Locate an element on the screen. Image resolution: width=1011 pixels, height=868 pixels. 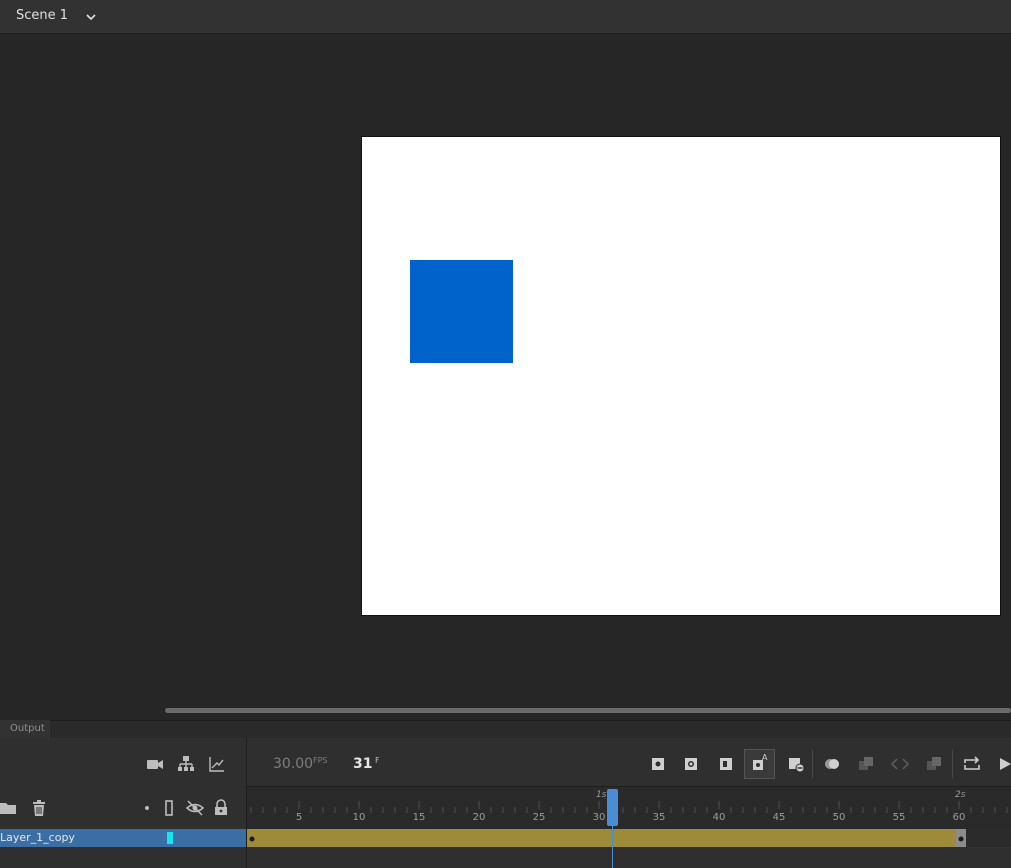
ruler-tick-35: 35 is located at coordinates (659, 817).